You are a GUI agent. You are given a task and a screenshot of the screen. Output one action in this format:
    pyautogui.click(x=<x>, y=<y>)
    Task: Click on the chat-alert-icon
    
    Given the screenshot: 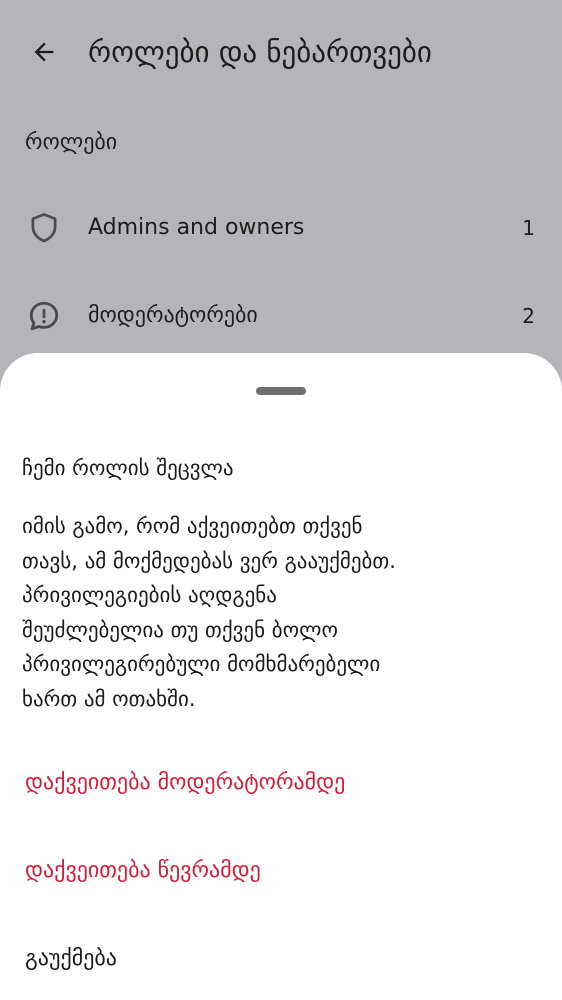 What is the action you would take?
    pyautogui.click(x=44, y=316)
    